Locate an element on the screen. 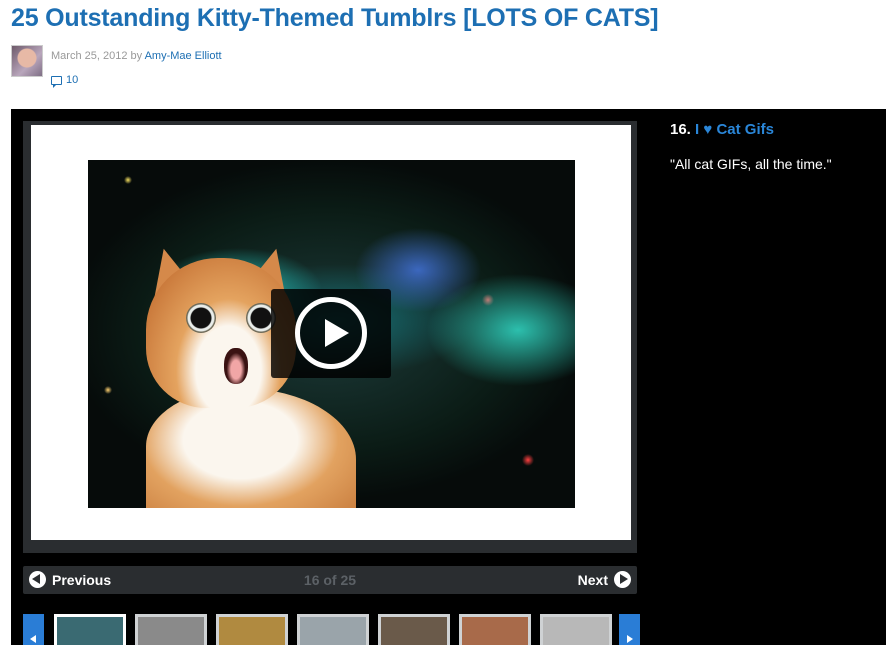 This screenshot has width=886, height=645. next-label: Next is located at coordinates (592, 579).